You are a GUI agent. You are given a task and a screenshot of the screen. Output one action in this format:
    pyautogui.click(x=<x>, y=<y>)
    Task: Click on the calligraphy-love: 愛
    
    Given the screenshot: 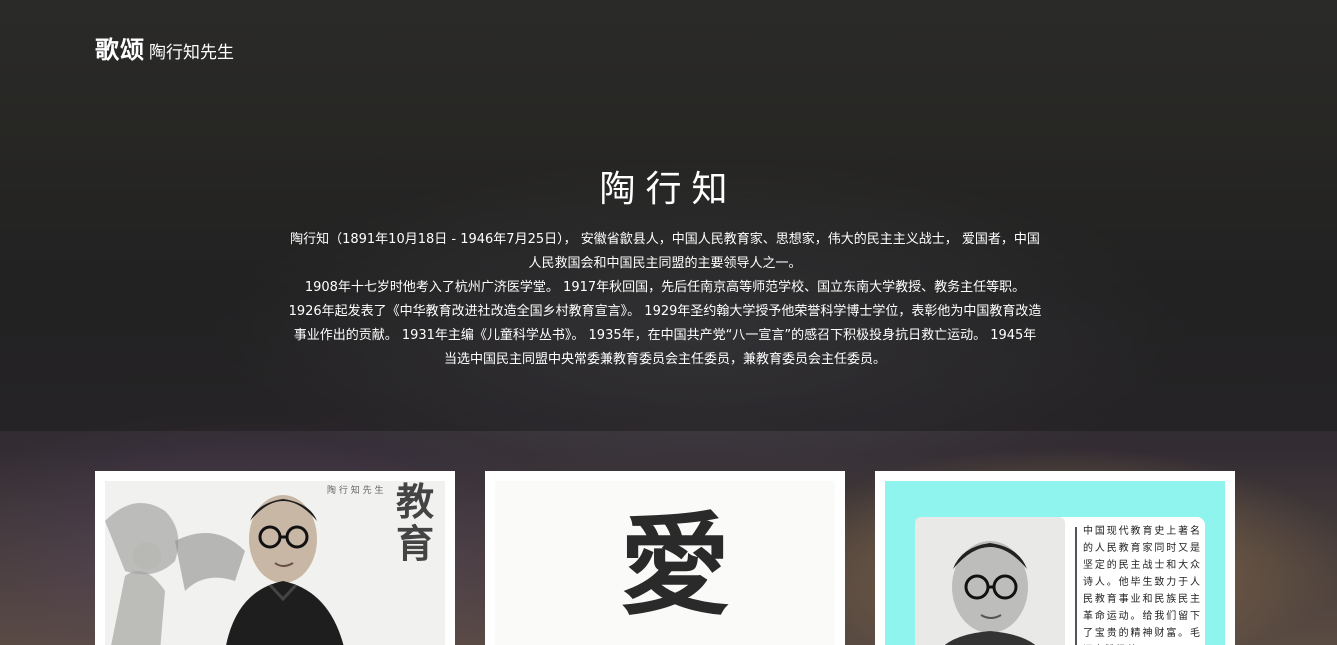 What is the action you would take?
    pyautogui.click(x=675, y=565)
    